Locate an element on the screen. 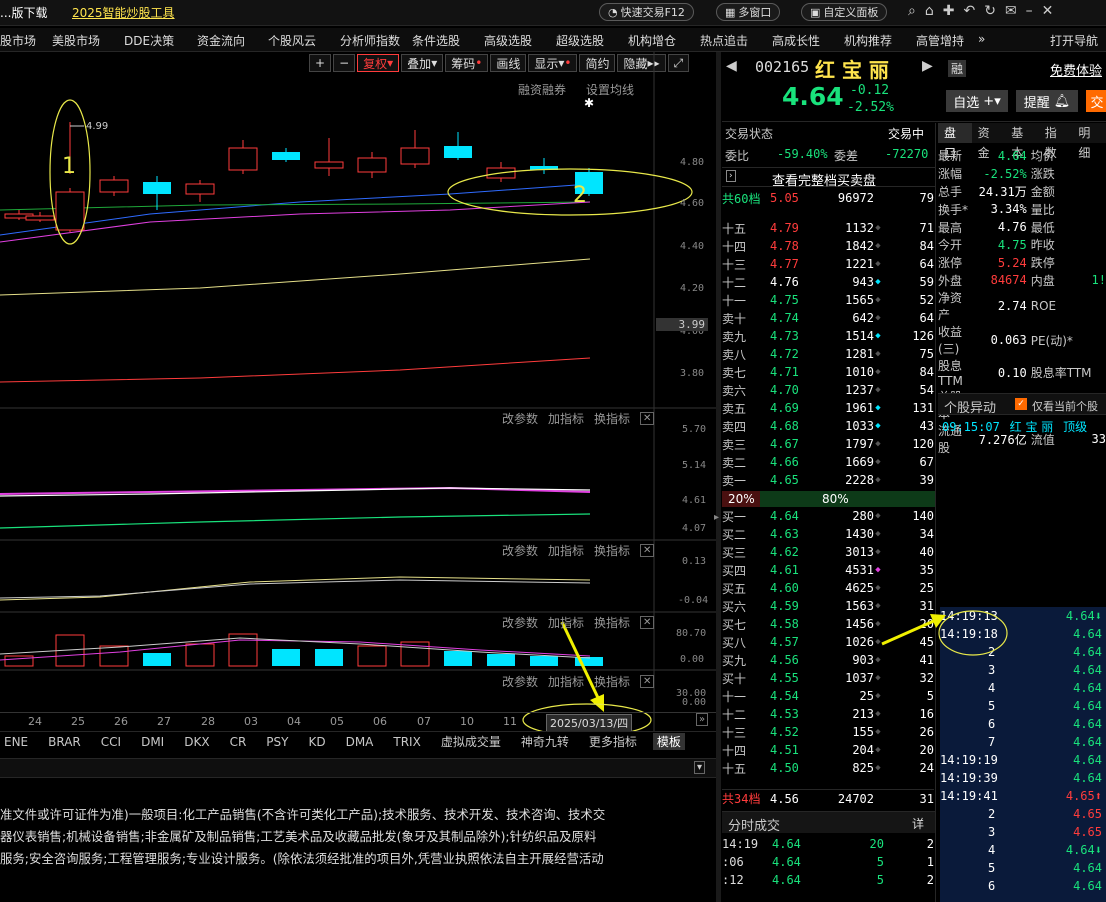 The height and width of the screenshot is (902, 1106). indicator-tab: CCI is located at coordinates (111, 742).